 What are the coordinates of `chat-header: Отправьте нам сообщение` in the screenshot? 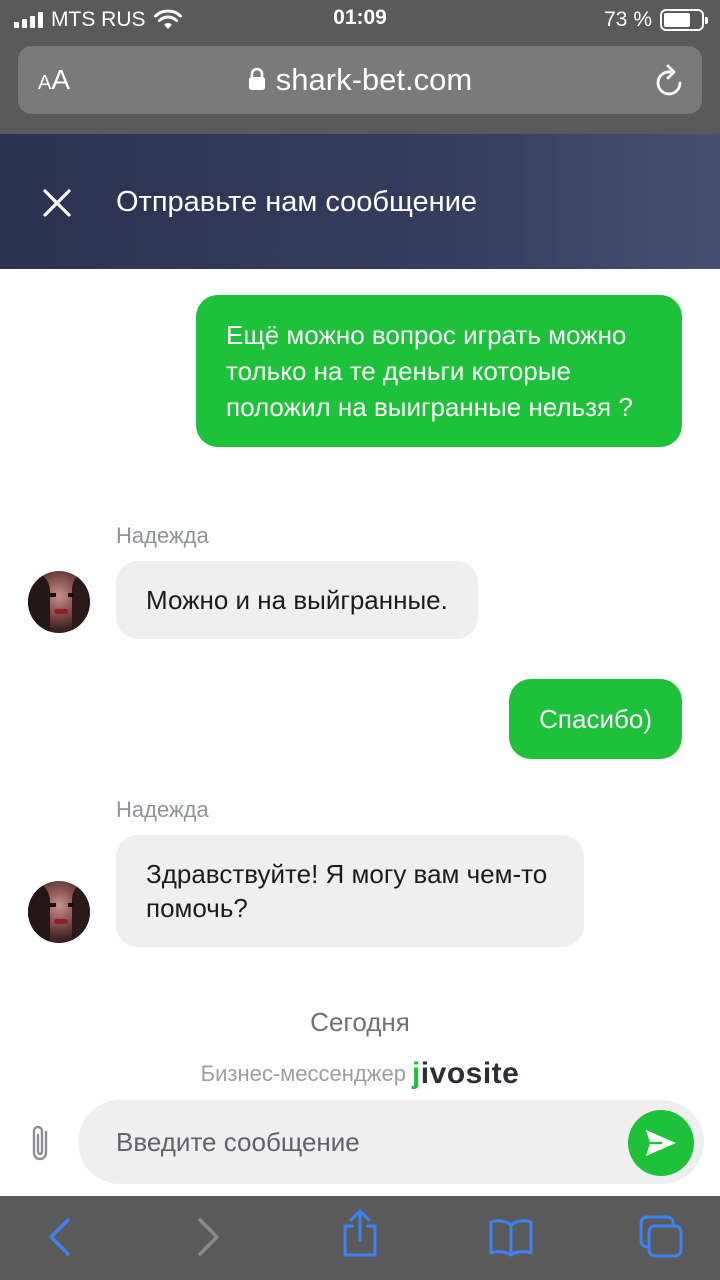 It's located at (360, 201).